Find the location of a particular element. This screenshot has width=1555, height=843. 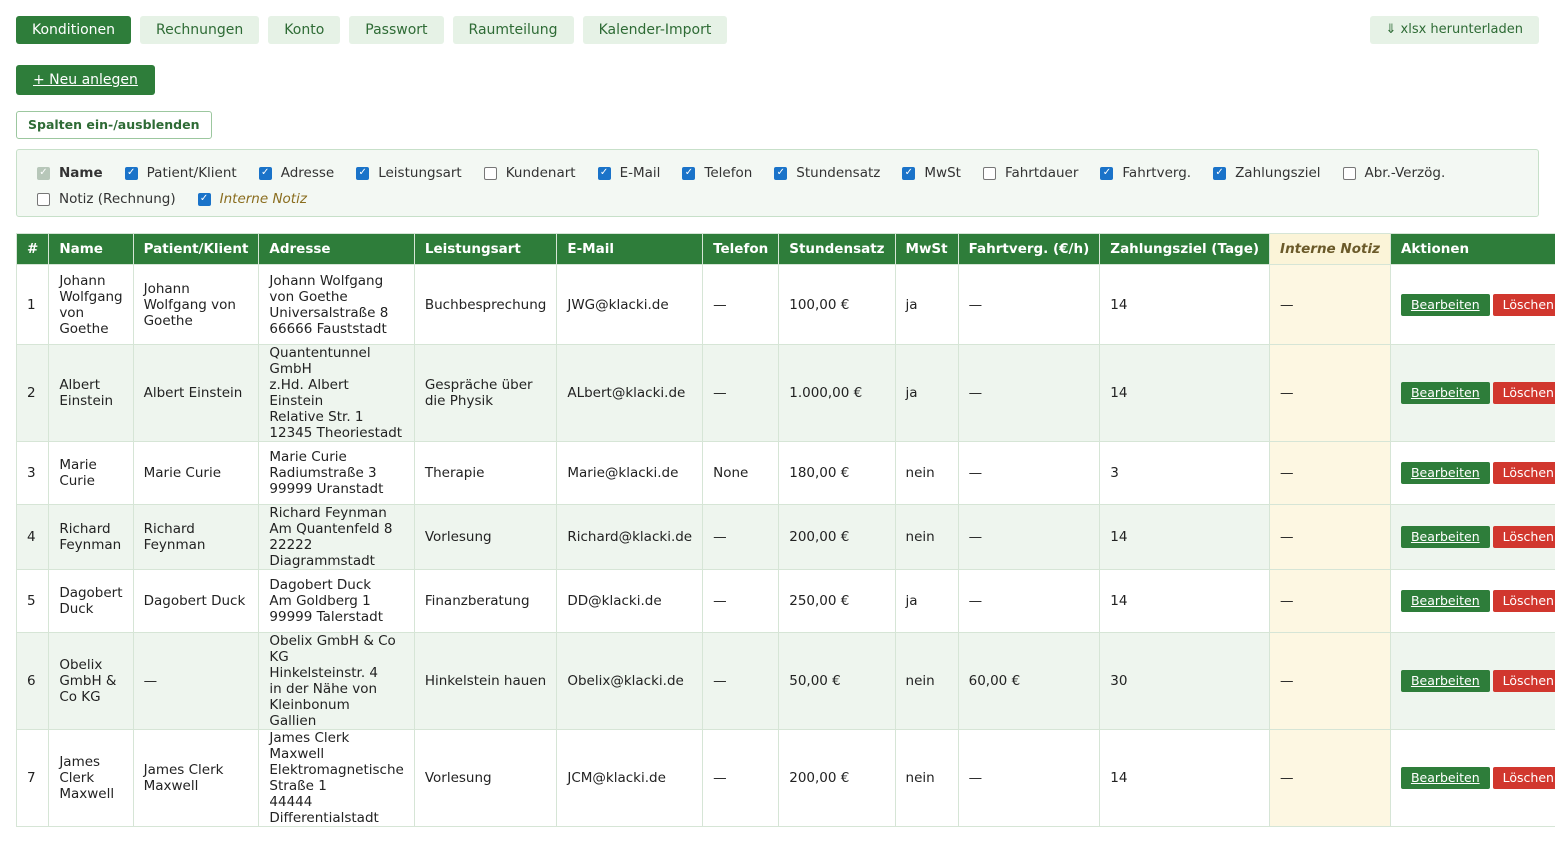

xlsx-download-button: ⇓ xlsx herunterladen is located at coordinates (1455, 30).